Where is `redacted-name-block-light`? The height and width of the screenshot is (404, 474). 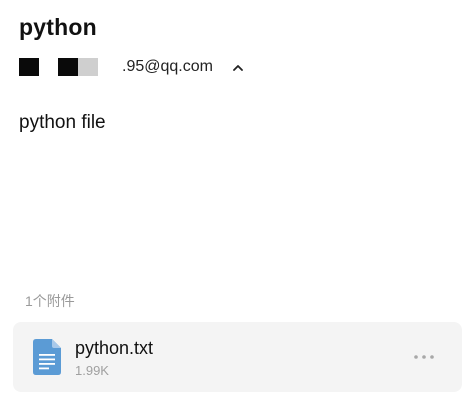
redacted-name-block-light is located at coordinates (88, 67).